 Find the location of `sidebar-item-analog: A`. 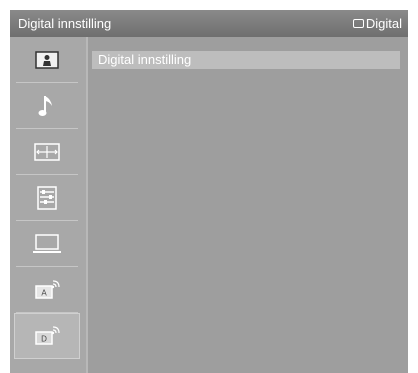

sidebar-item-analog: A is located at coordinates (47, 290).